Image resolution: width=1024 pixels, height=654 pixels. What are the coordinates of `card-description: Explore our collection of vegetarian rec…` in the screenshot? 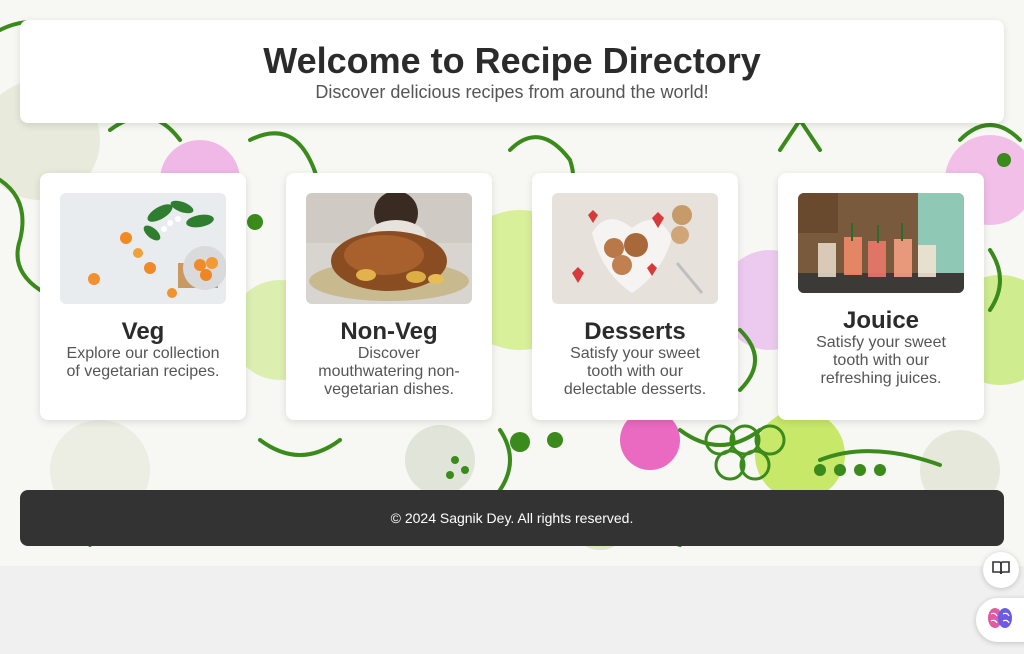 It's located at (143, 362).